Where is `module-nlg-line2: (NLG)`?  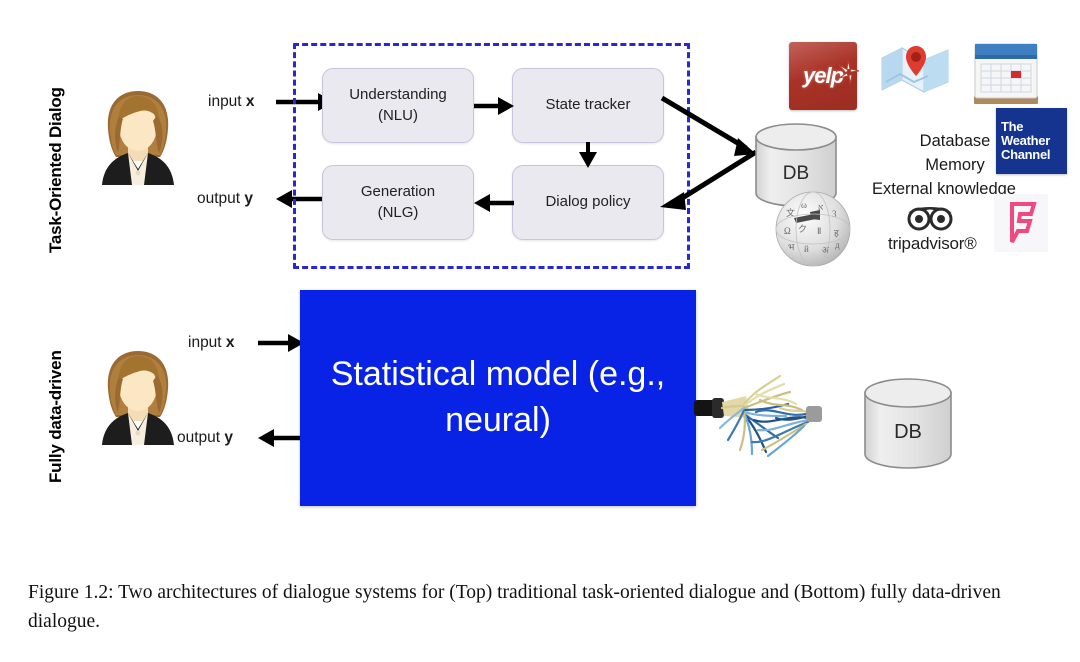 module-nlg-line2: (NLG) is located at coordinates (398, 212).